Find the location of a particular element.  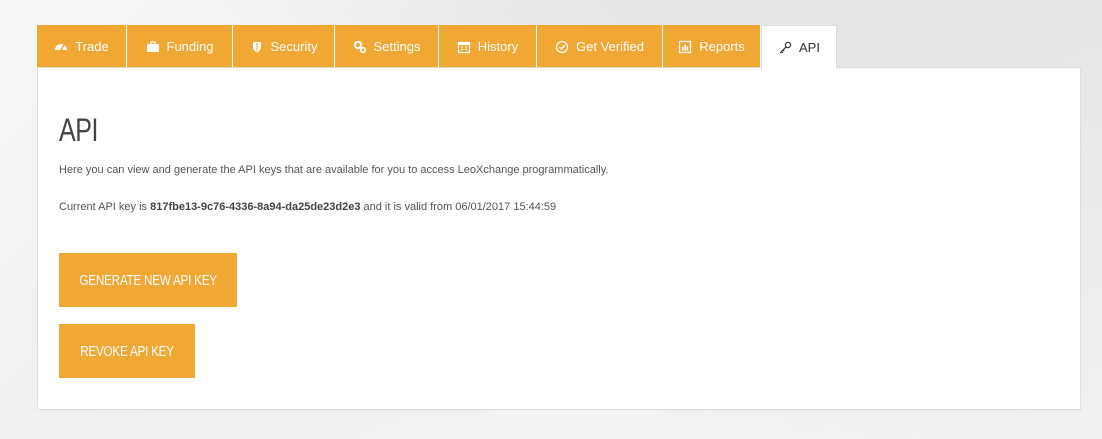

tab-settings: Settings is located at coordinates (387, 46).